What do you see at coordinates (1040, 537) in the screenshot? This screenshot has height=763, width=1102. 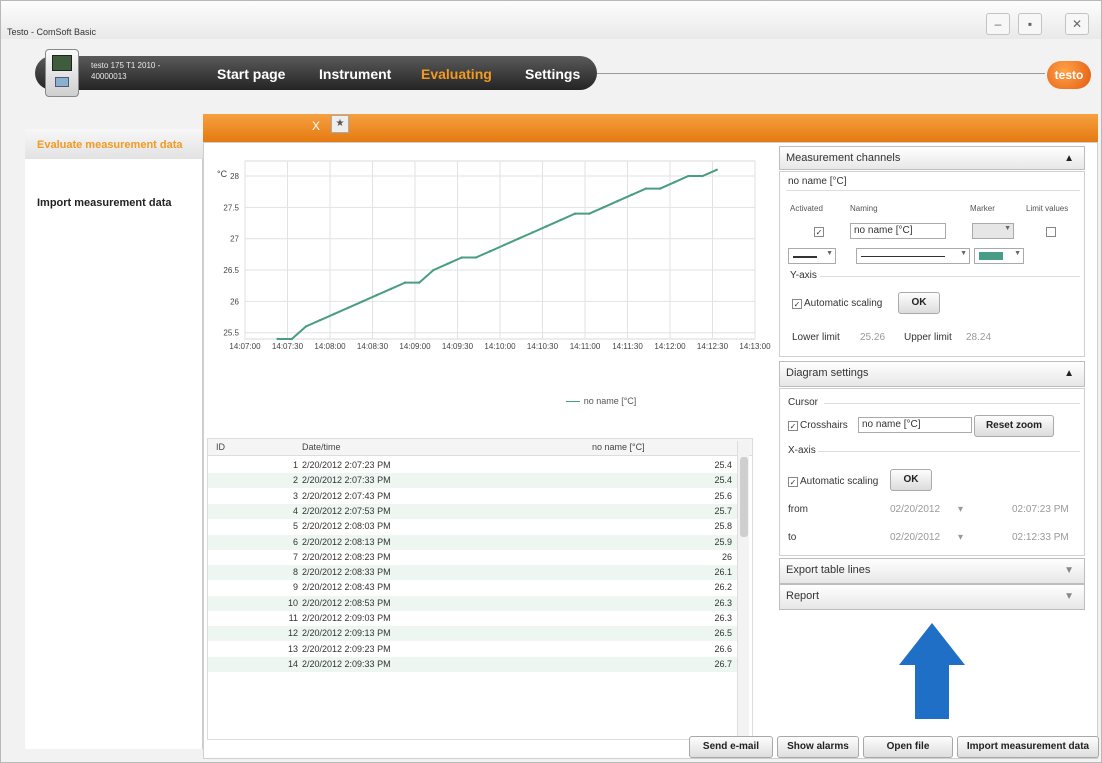 I see `to-time: 02:12:33 PM` at bounding box center [1040, 537].